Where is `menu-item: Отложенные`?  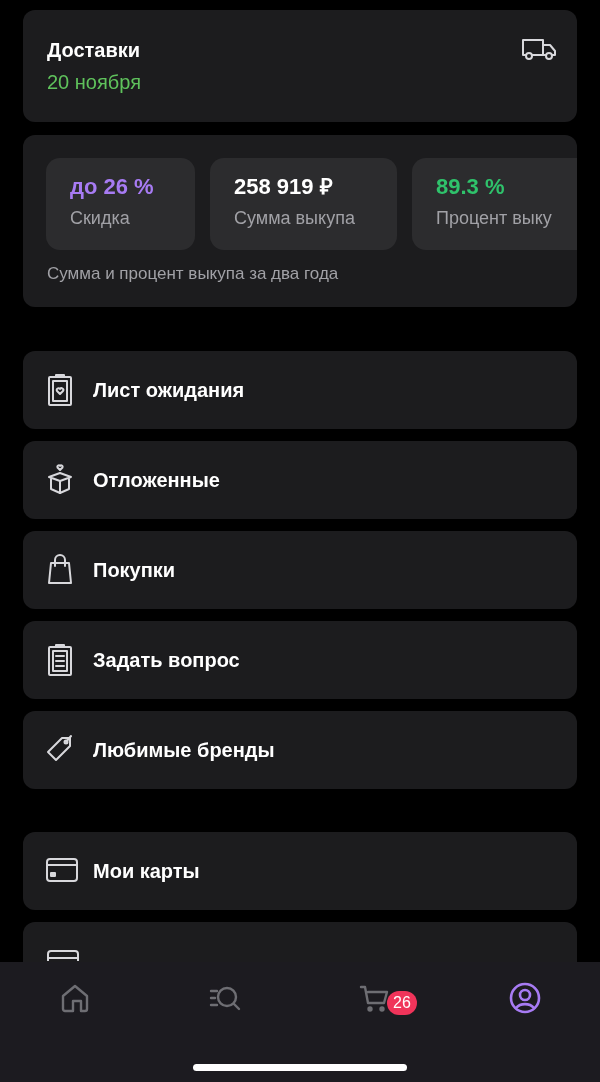 menu-item: Отложенные is located at coordinates (300, 480).